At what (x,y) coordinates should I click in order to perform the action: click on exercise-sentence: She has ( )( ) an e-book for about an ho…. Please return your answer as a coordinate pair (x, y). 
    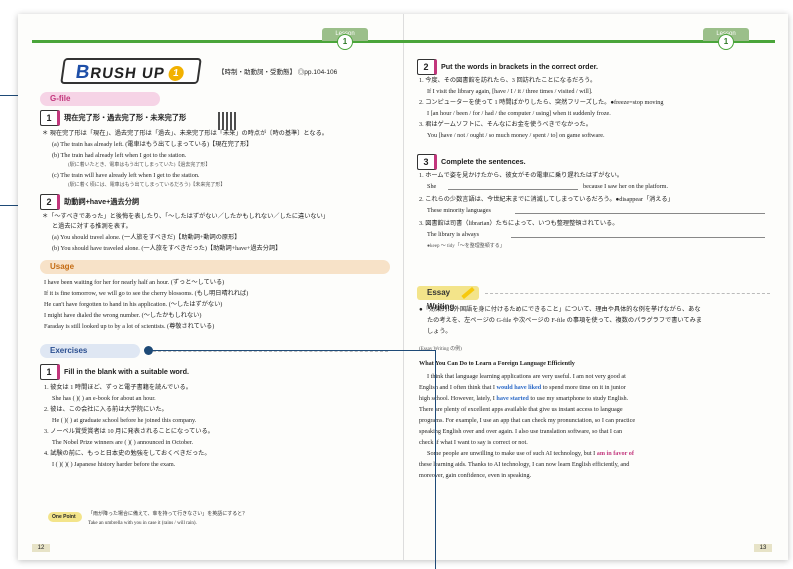
    Looking at the image, I should click on (104, 398).